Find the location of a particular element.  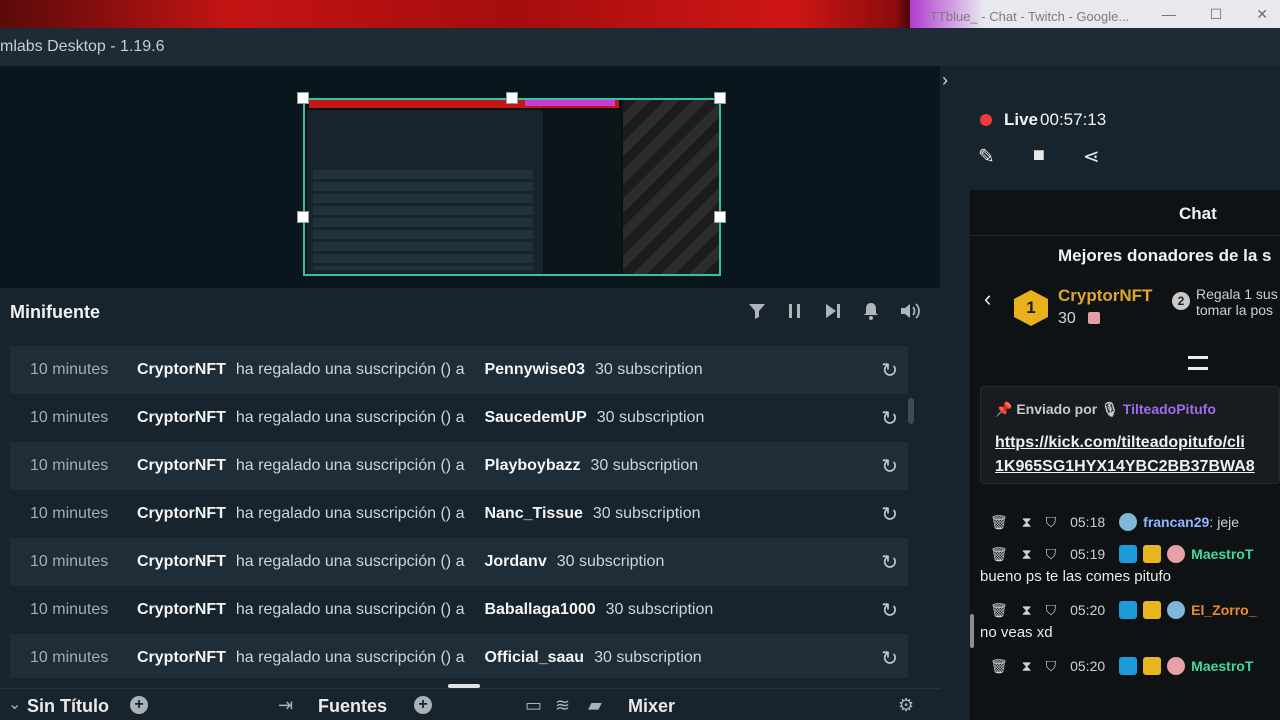

share-icon: ⋖ is located at coordinates (1091, 156).